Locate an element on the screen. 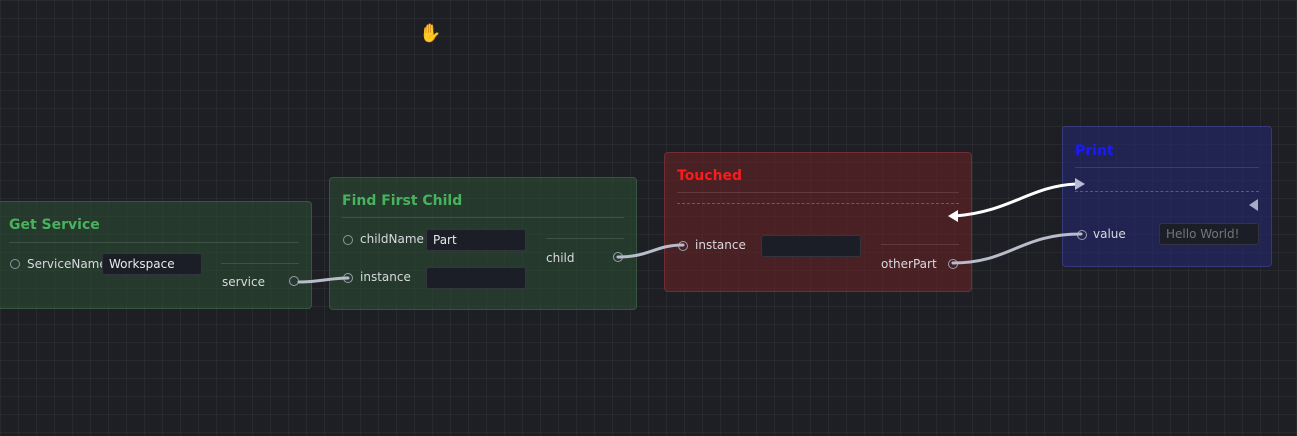  input-label: value is located at coordinates (1109, 234).